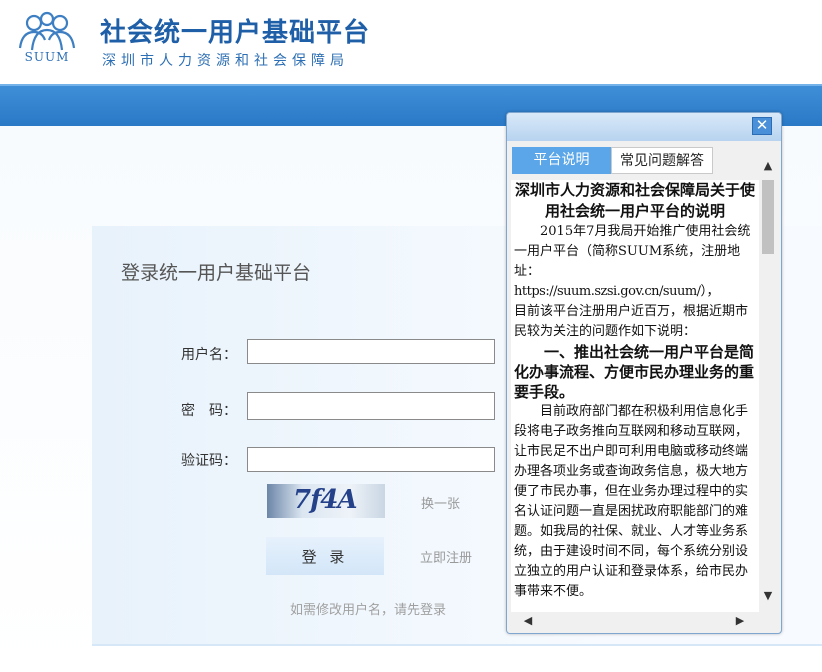 This screenshot has width=822, height=672. I want to click on vertical-scrollbar: ▲ ▼, so click(768, 381).